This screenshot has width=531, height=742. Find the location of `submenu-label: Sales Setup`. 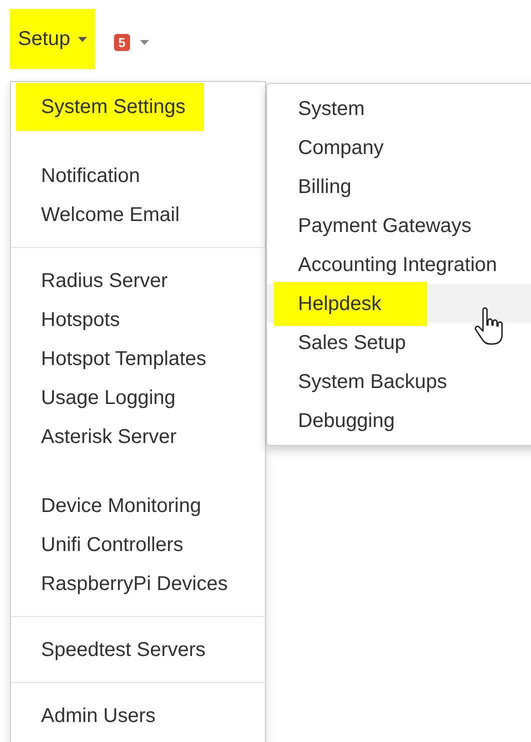

submenu-label: Sales Setup is located at coordinates (352, 343).